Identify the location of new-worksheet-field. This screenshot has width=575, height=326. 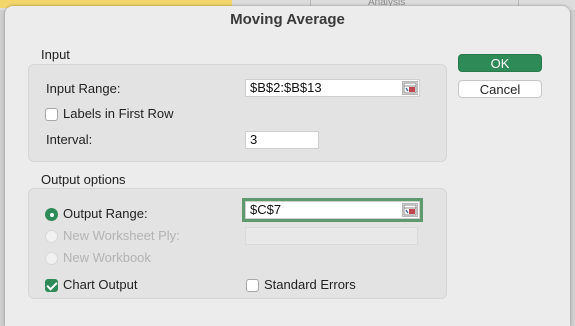
(331, 236).